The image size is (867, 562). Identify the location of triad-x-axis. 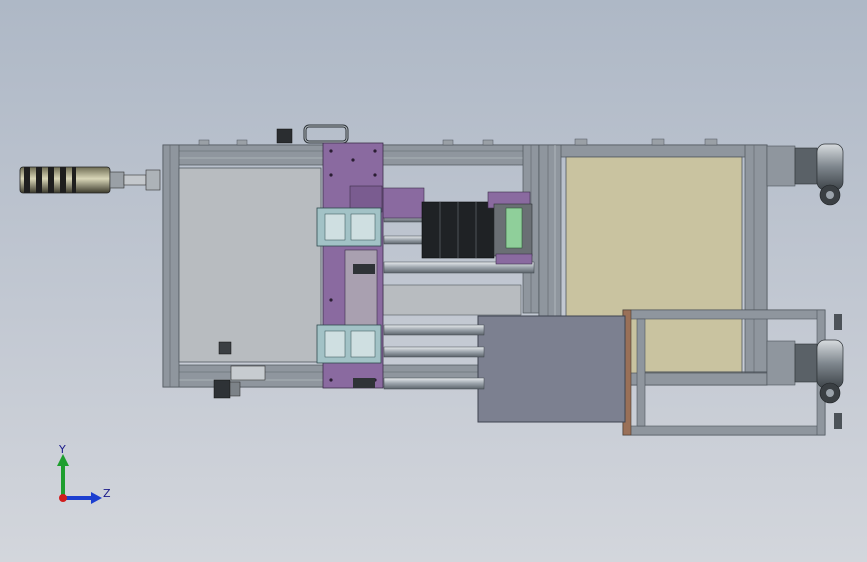
(63, 498).